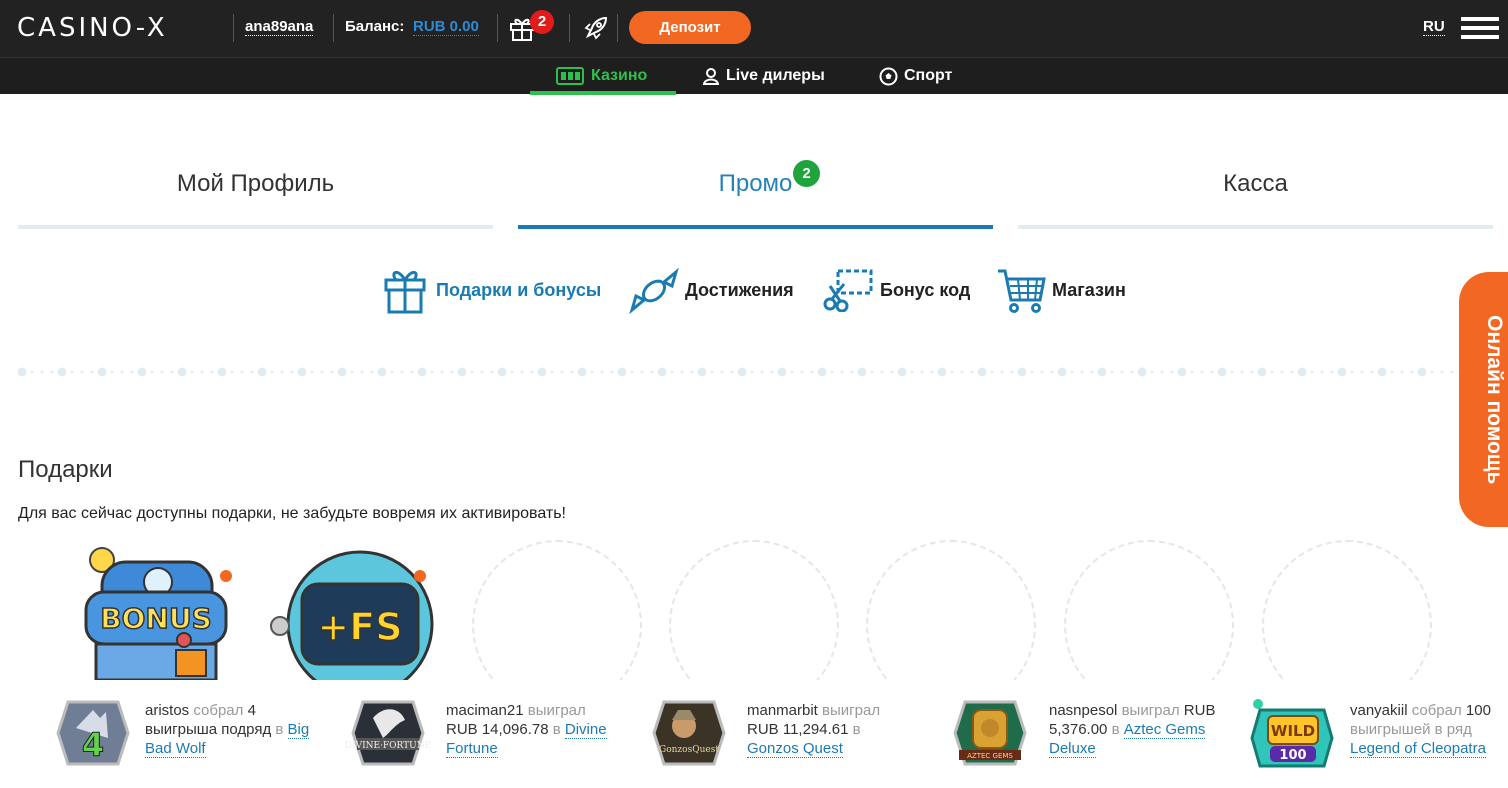  I want to click on ticker-amount: 5,376.00, so click(1078, 729).